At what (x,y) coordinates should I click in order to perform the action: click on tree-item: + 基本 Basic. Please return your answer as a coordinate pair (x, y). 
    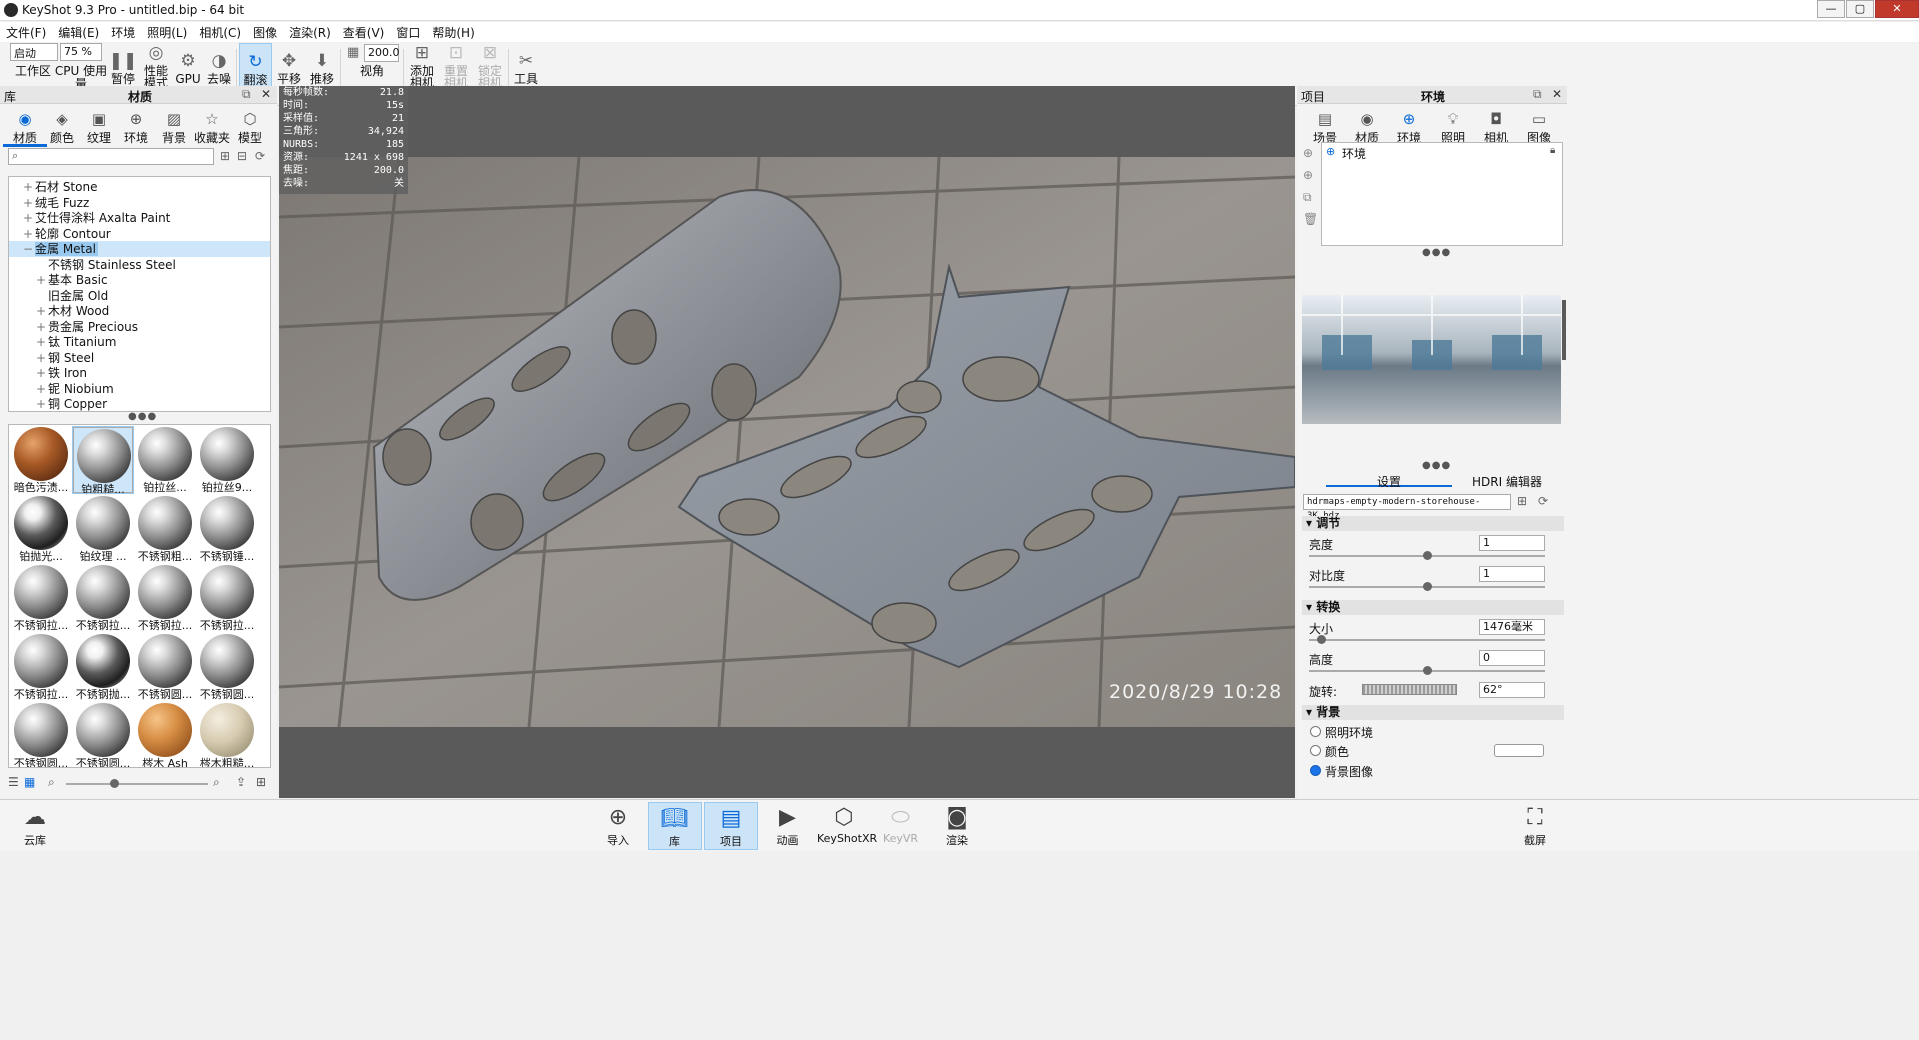
    Looking at the image, I should click on (139, 280).